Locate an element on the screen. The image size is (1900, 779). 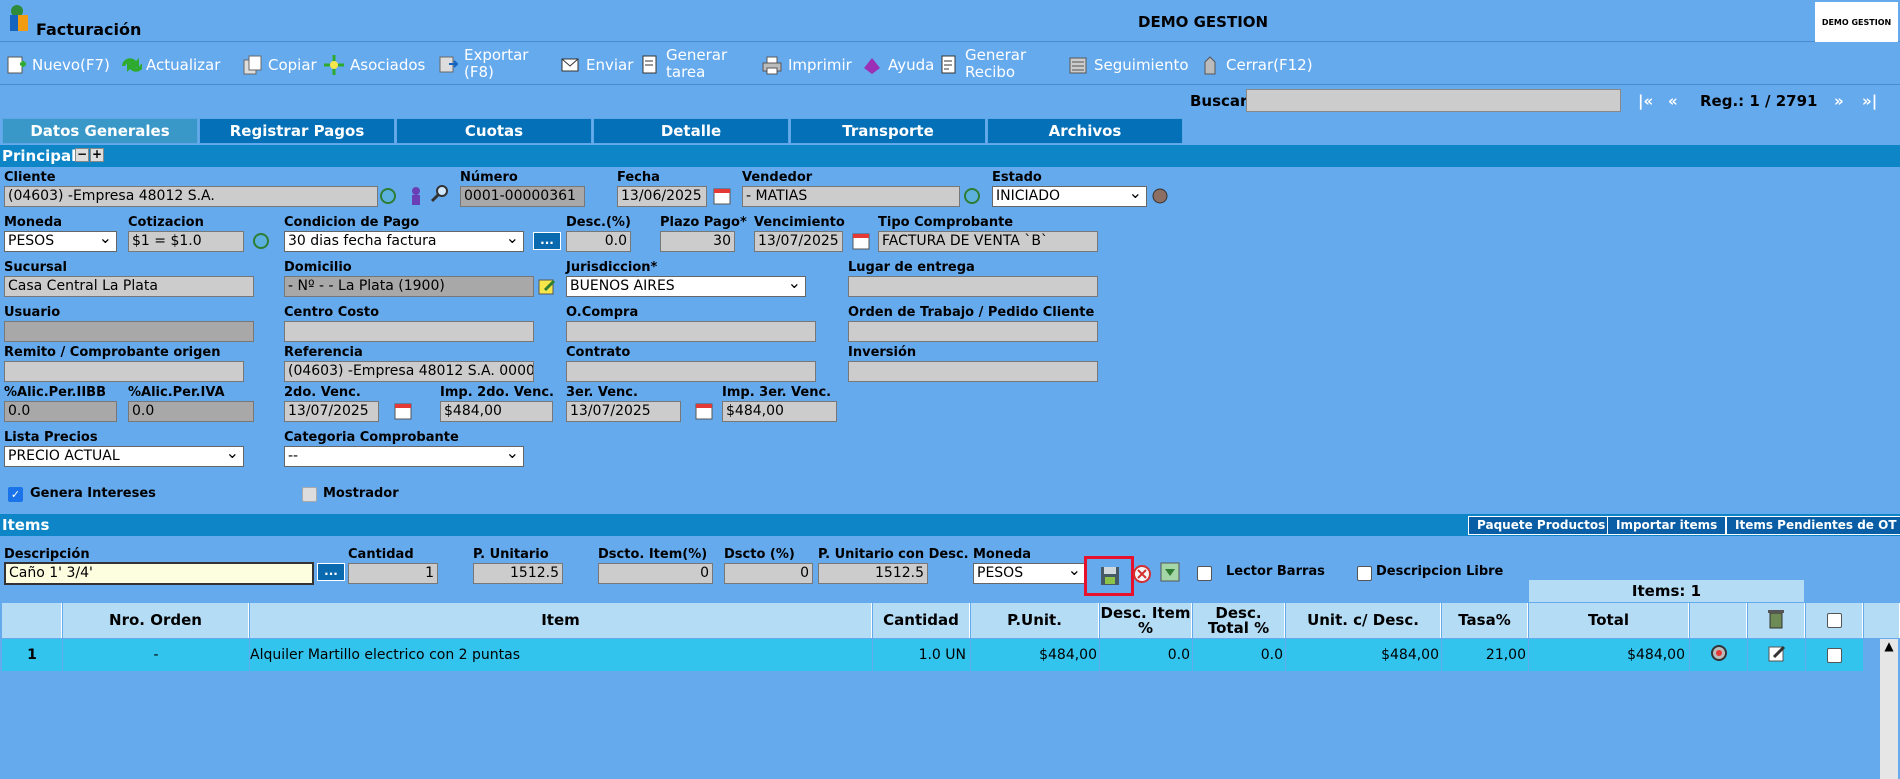
item-moneda-select: PESOS is located at coordinates (1029, 573).